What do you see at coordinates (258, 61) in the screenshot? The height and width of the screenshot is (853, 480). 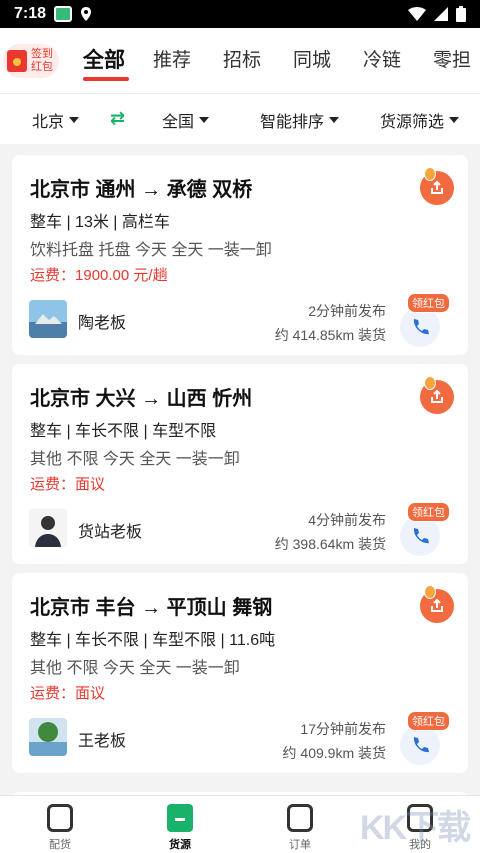 I see `tab-bidding: 招标` at bounding box center [258, 61].